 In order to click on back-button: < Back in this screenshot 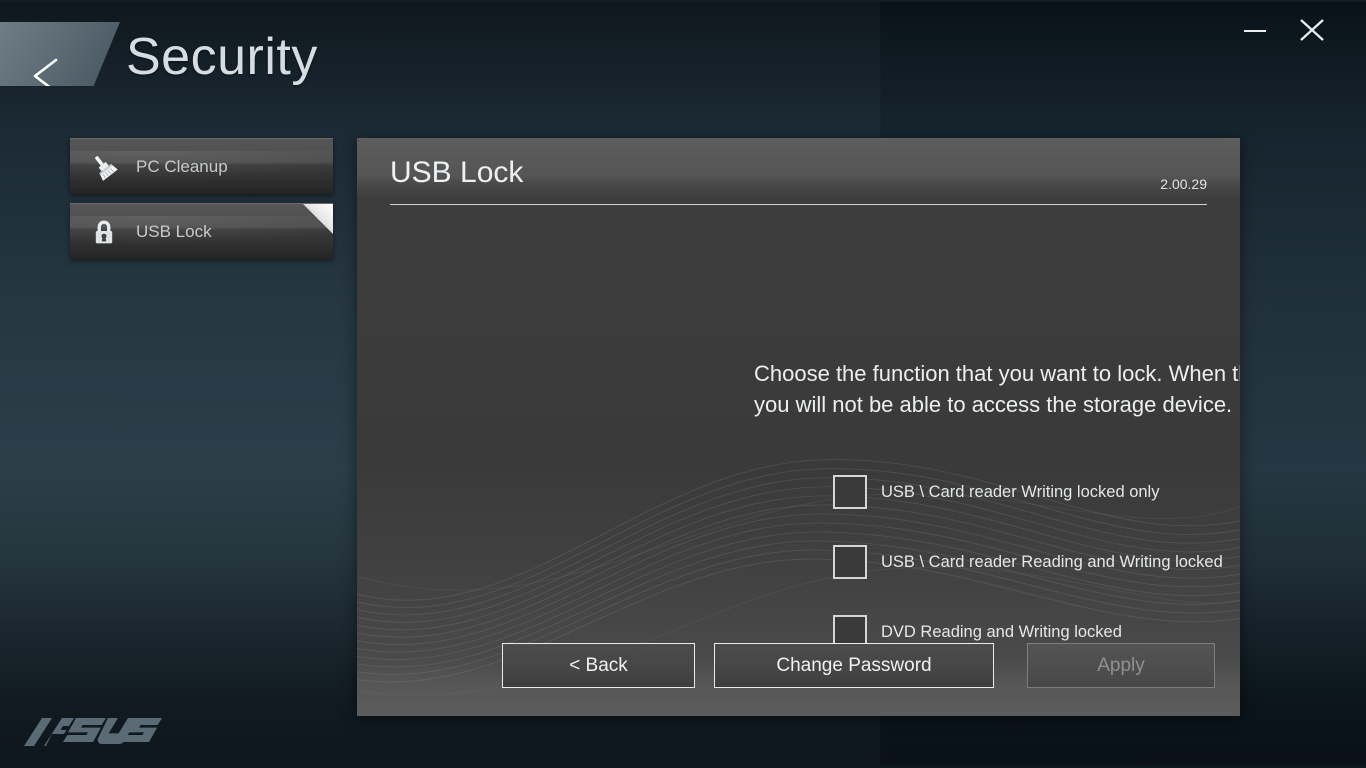, I will do `click(598, 665)`.